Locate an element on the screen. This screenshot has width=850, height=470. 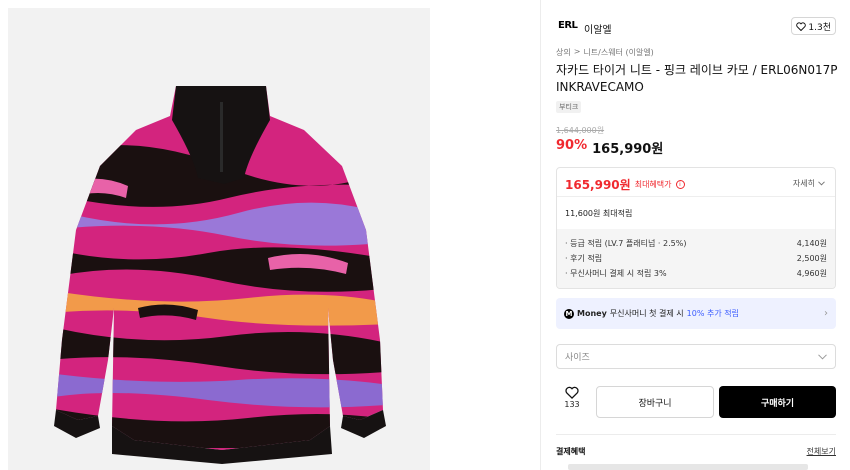
brand-logo: ERL is located at coordinates (568, 25).